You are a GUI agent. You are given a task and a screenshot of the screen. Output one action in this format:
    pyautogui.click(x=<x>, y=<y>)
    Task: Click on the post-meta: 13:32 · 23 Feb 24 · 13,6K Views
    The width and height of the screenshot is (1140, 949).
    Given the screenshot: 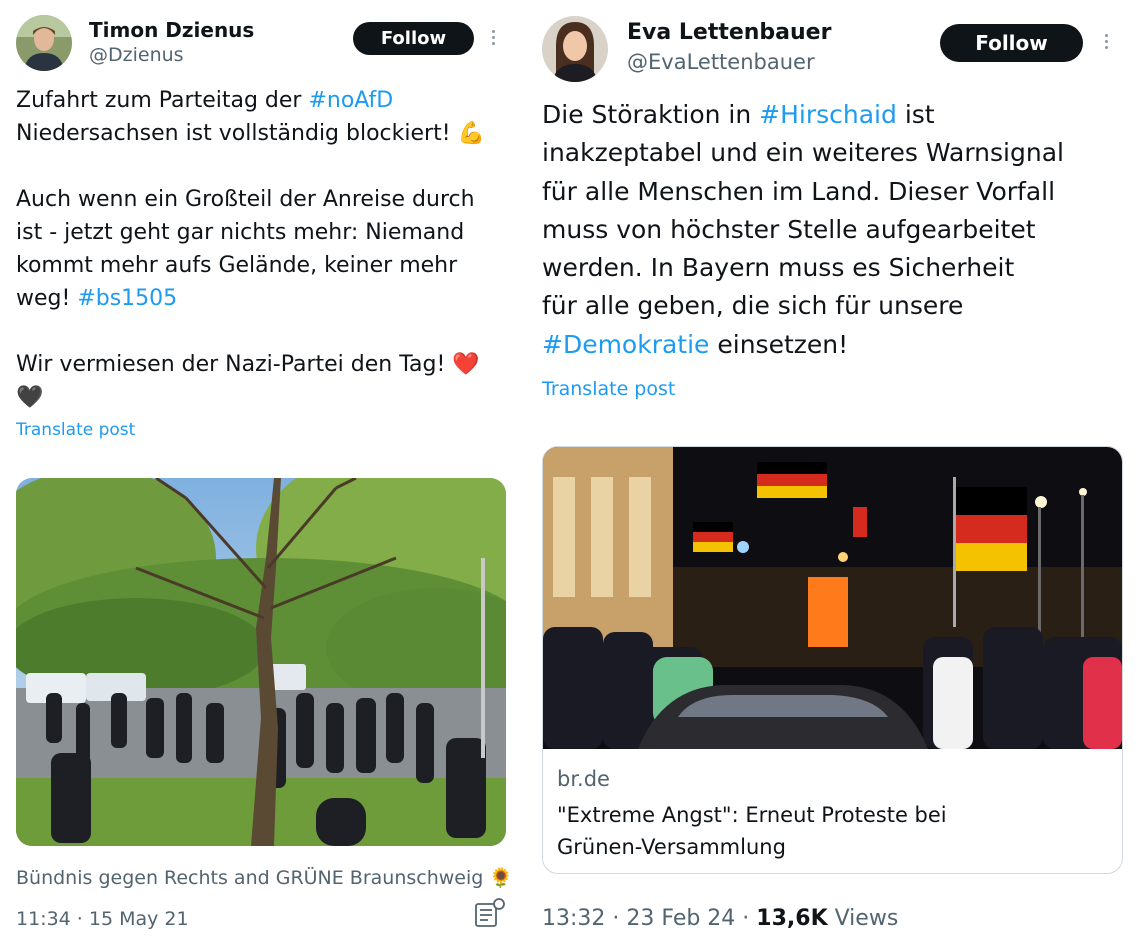 What is the action you would take?
    pyautogui.click(x=720, y=918)
    